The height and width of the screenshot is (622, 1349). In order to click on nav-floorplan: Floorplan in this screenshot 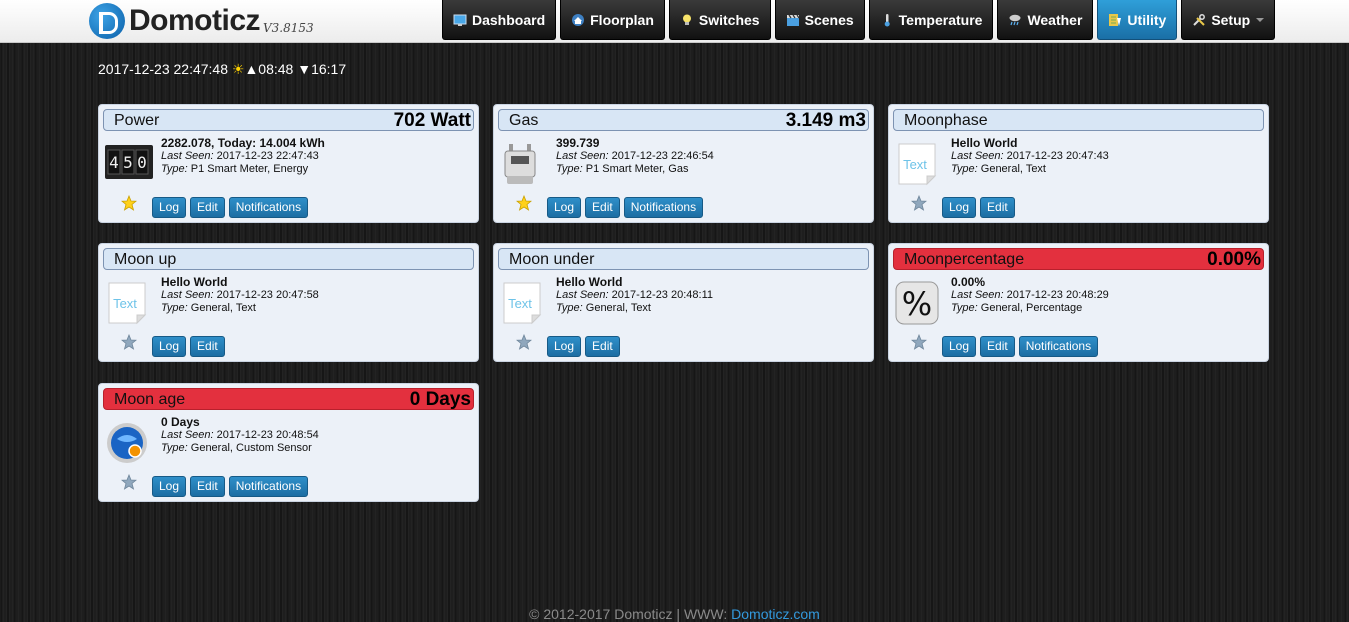, I will do `click(612, 20)`.